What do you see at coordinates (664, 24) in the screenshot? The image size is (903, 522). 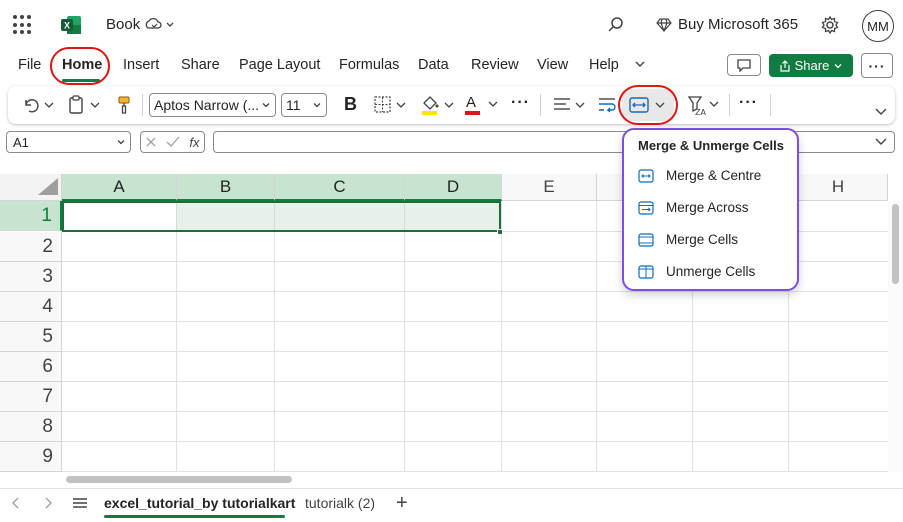 I see `diamond-icon` at bounding box center [664, 24].